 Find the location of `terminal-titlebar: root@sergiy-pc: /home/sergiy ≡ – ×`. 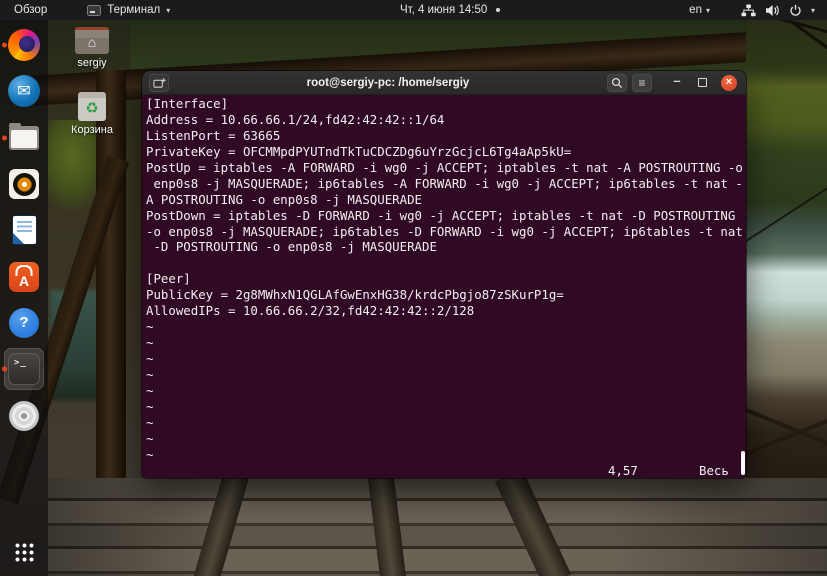

terminal-titlebar: root@sergiy-pc: /home/sergiy ≡ – × is located at coordinates (444, 83).